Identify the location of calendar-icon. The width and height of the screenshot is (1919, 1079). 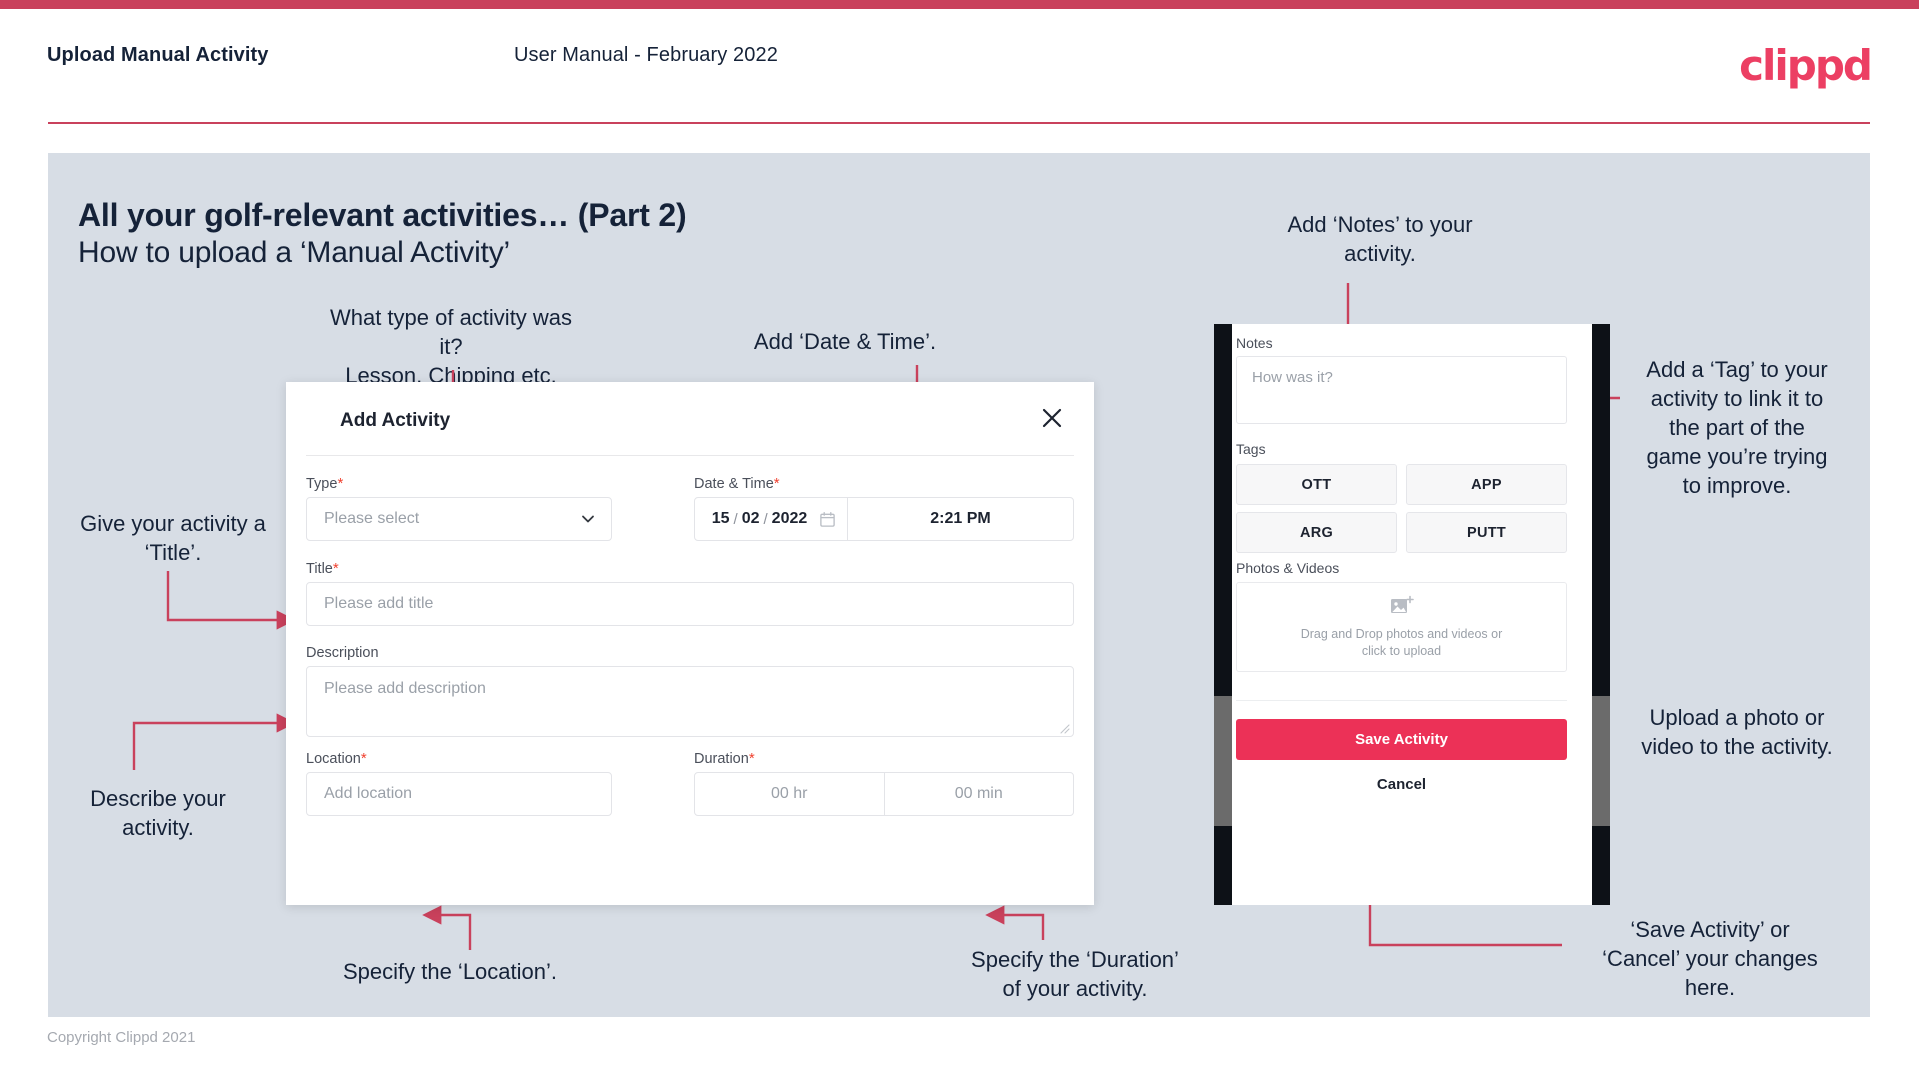
(827, 519).